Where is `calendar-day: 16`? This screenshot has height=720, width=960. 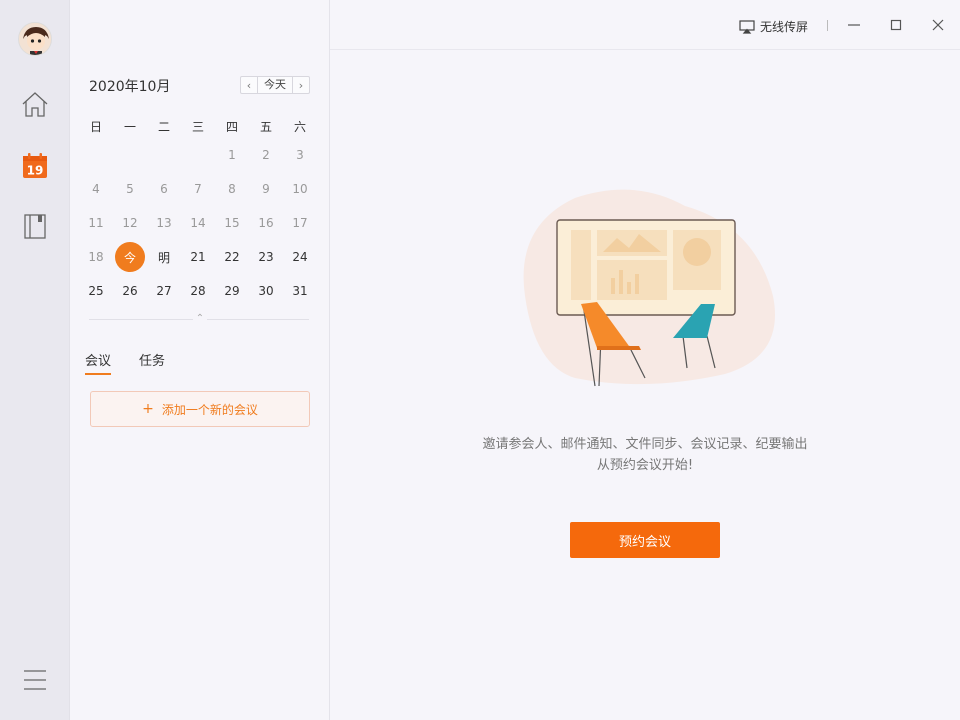 calendar-day: 16 is located at coordinates (266, 223).